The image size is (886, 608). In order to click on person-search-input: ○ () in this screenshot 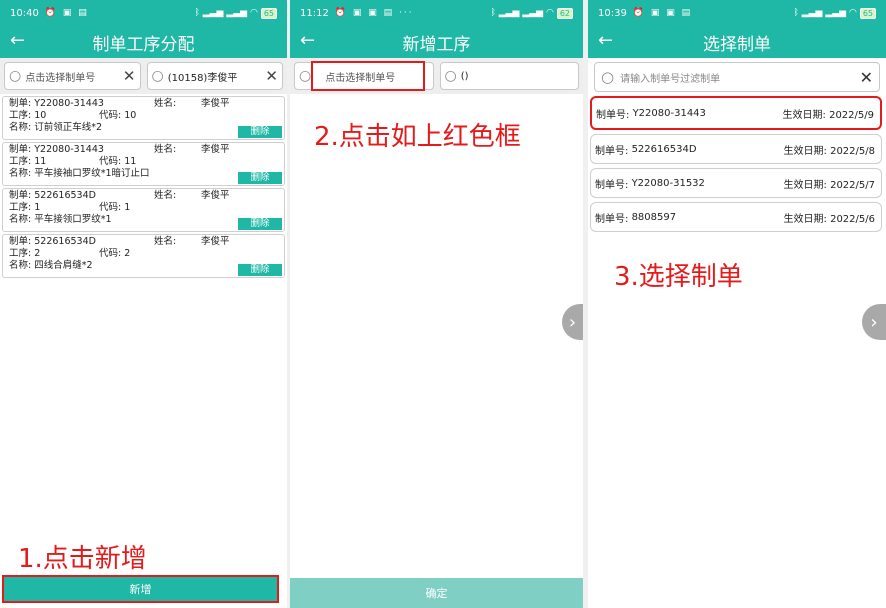, I will do `click(509, 76)`.